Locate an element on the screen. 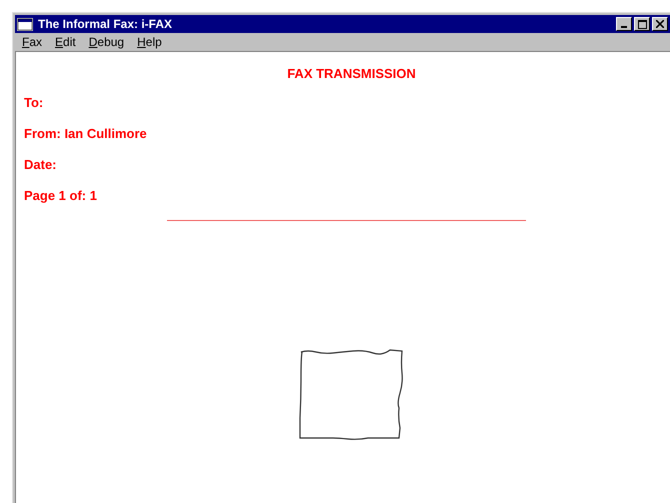 This screenshot has width=670, height=503. close-icon is located at coordinates (660, 24).